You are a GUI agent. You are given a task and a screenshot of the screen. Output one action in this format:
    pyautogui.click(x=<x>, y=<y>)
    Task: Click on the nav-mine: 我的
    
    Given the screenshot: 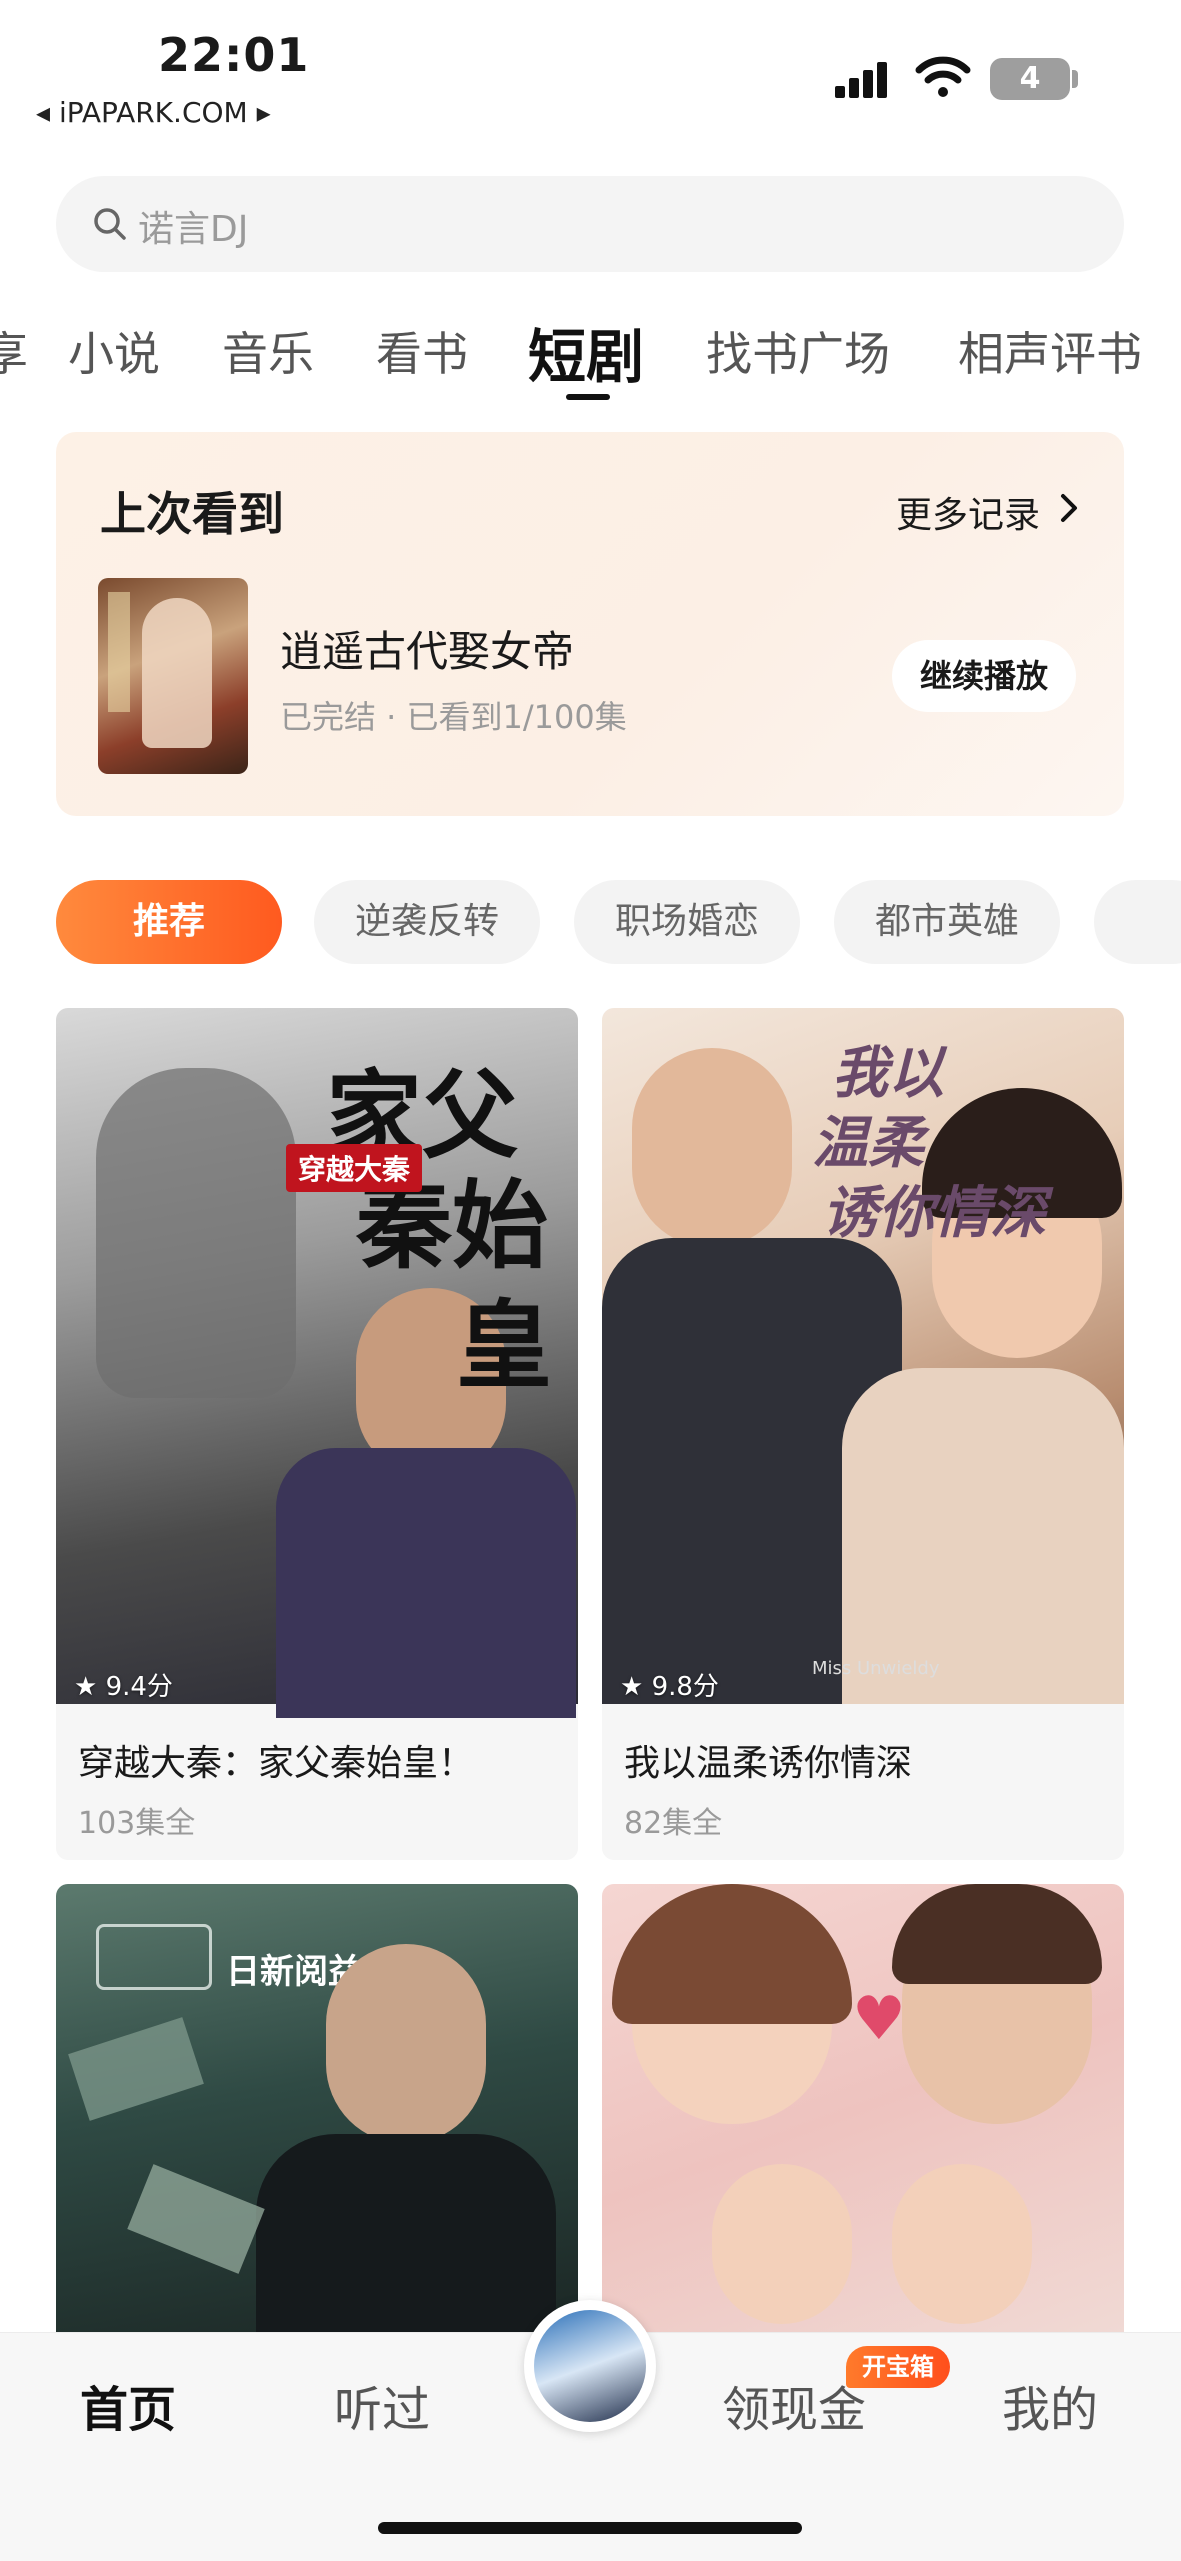 What is the action you would take?
    pyautogui.click(x=1050, y=2405)
    